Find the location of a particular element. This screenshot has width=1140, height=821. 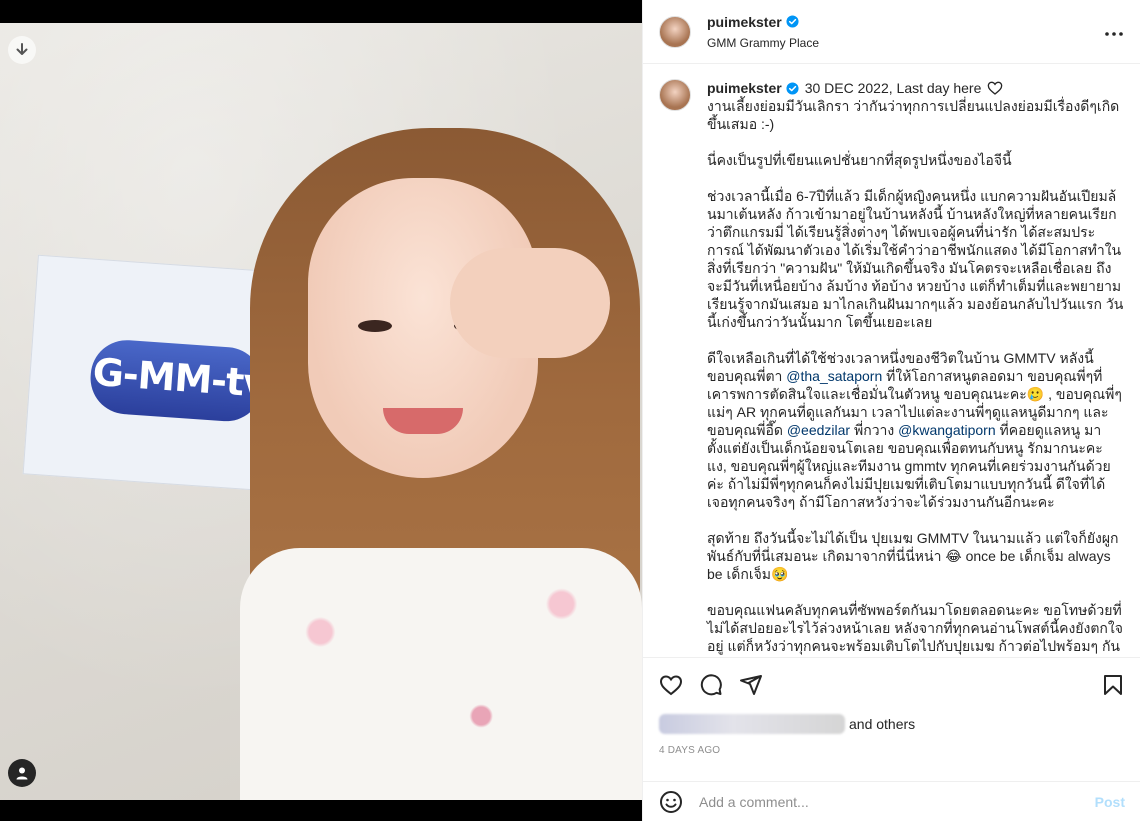

caption-author: puimekster is located at coordinates (753, 88).